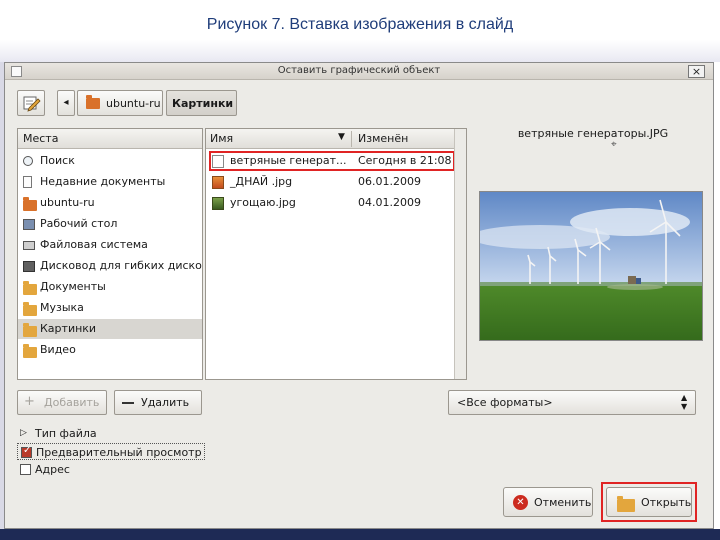  Describe the element at coordinates (110, 308) in the screenshot. I see `place-item-music: Музыка` at that location.